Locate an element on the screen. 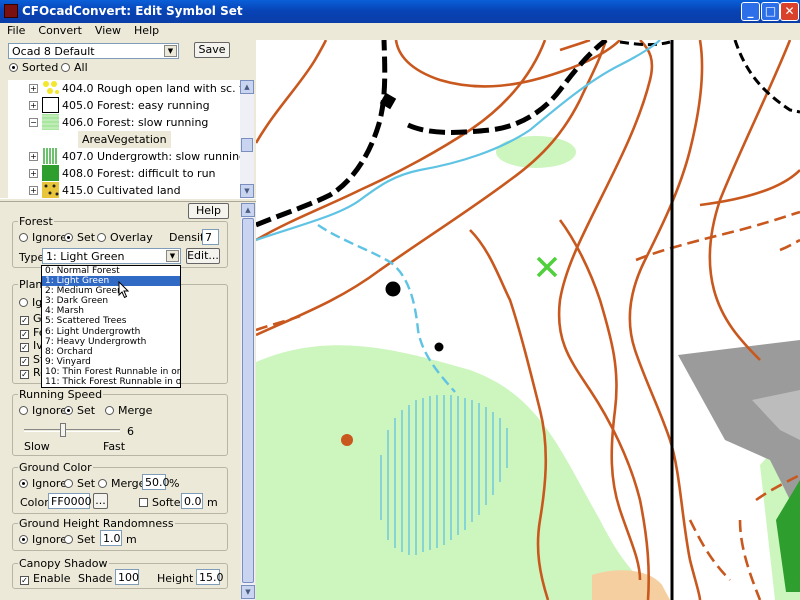 This screenshot has height=600, width=800. symbol-set-select: Ocad 8 Default ▼ is located at coordinates (93, 51).